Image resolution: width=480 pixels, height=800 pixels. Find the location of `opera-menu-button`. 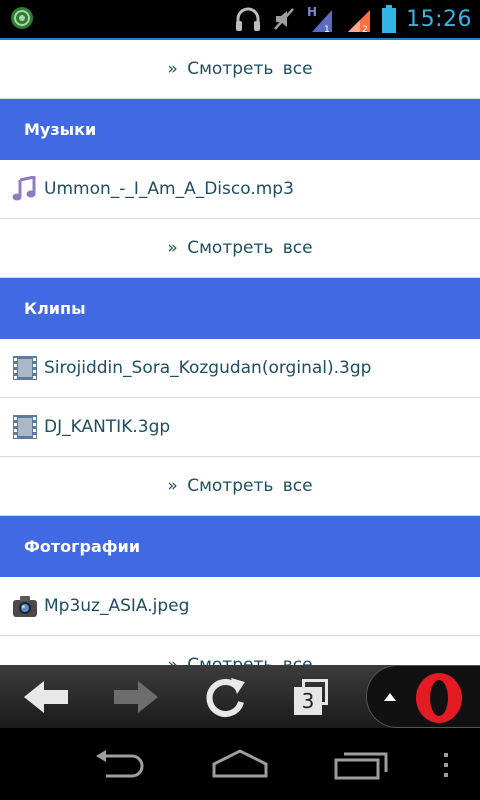

opera-menu-button is located at coordinates (423, 696).